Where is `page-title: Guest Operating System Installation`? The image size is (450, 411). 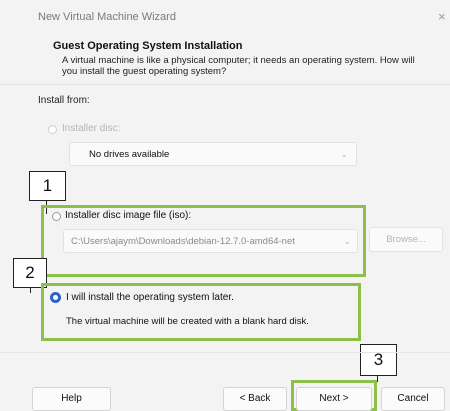 page-title: Guest Operating System Installation is located at coordinates (148, 46).